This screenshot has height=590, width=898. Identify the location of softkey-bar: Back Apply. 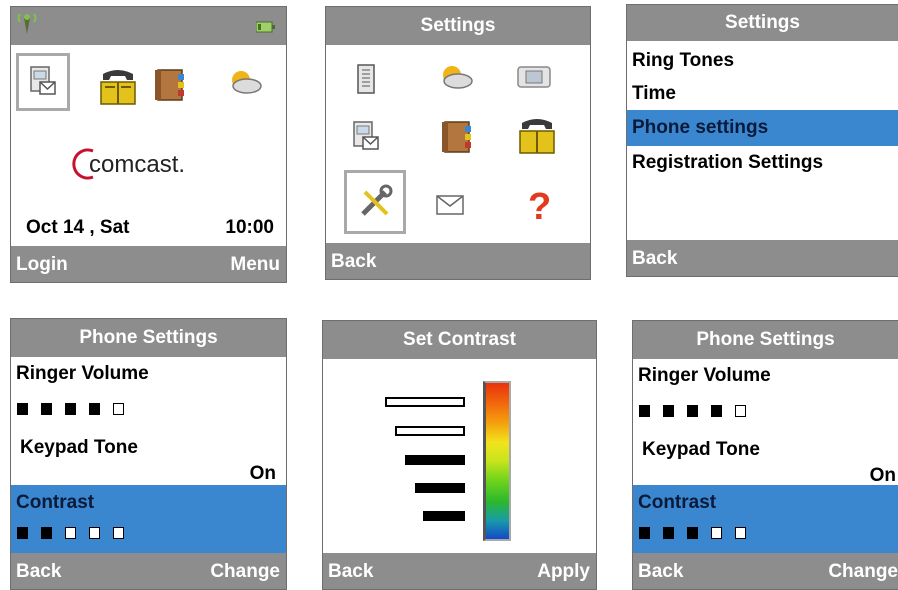
(459, 571).